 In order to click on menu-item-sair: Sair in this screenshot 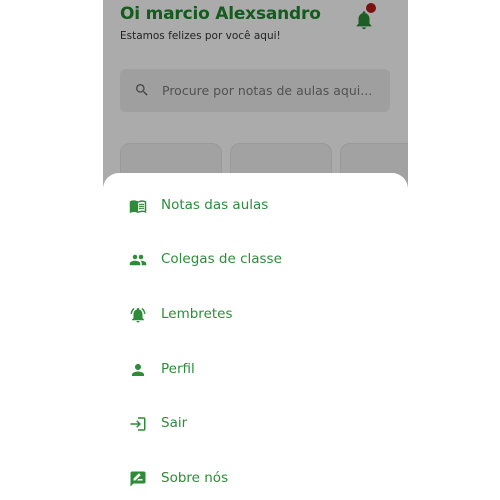, I will do `click(255, 424)`.